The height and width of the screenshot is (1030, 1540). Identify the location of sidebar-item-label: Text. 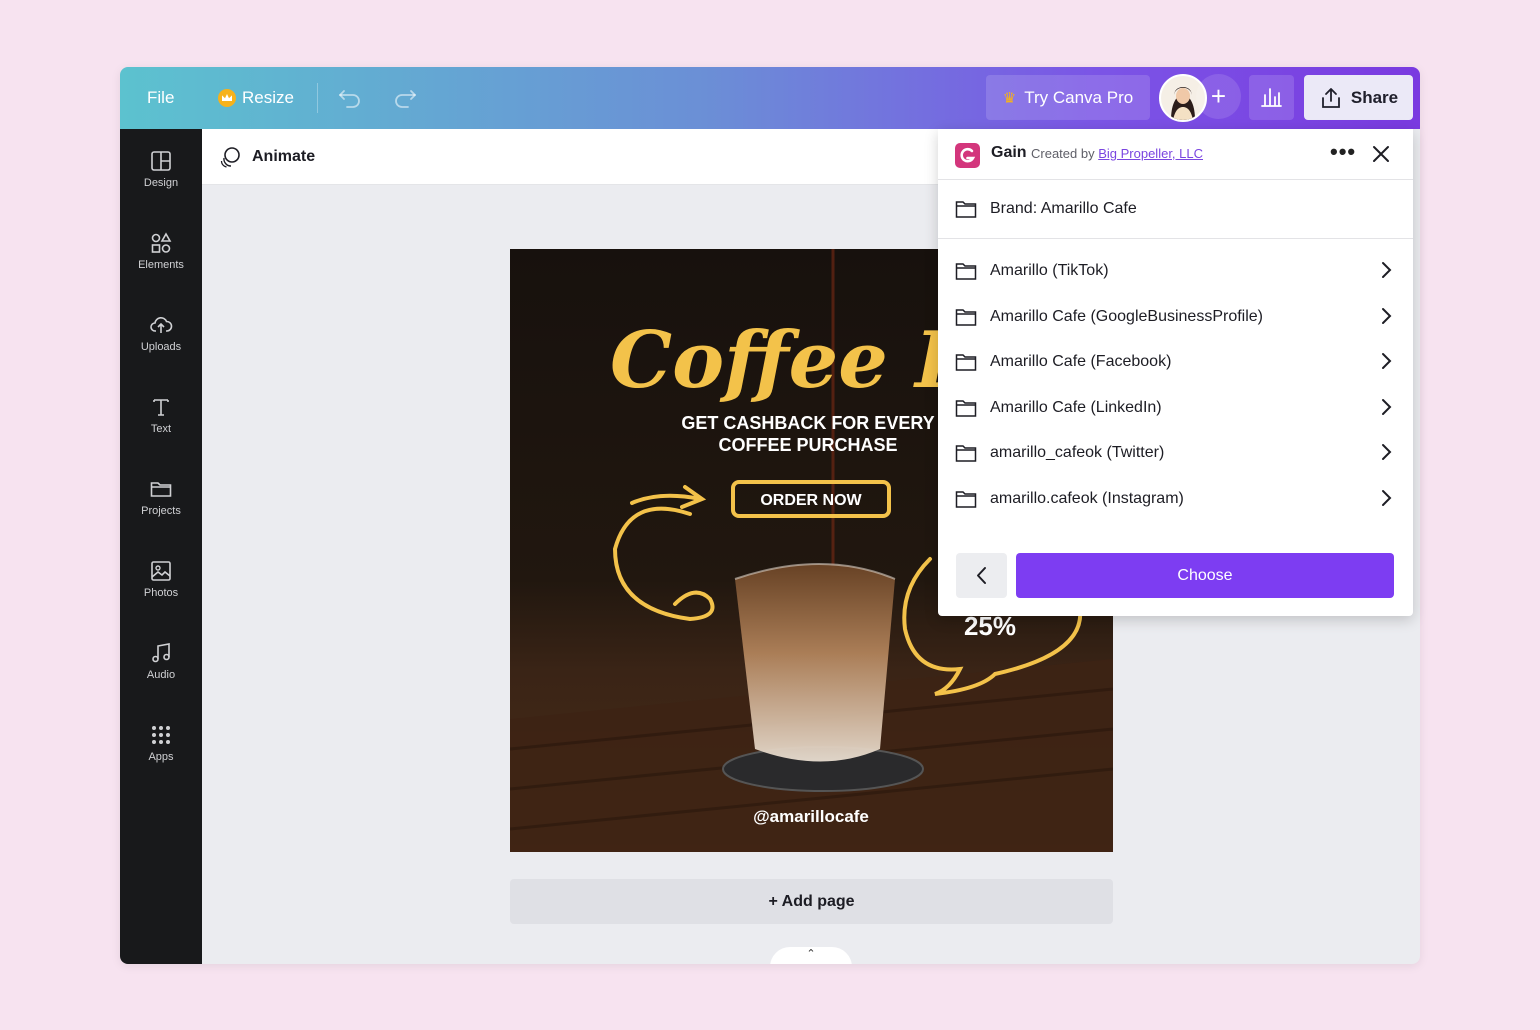
(161, 429).